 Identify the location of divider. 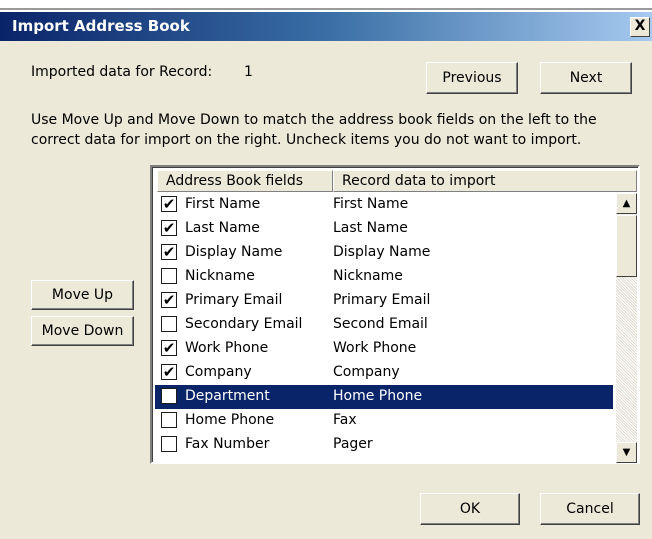
(326, 9).